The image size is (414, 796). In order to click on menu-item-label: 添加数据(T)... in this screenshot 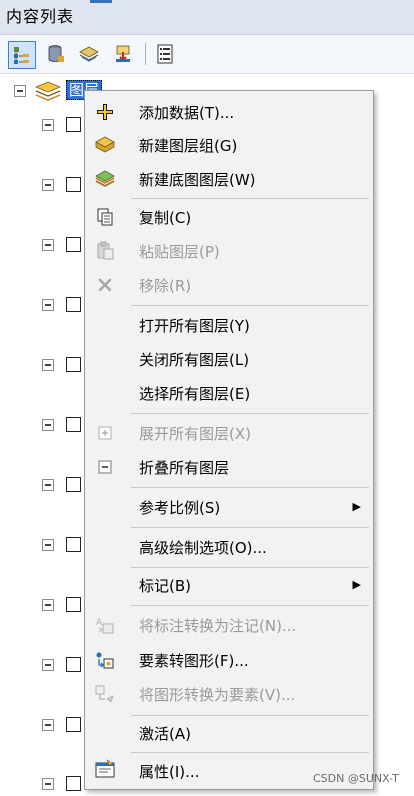, I will do `click(187, 113)`.